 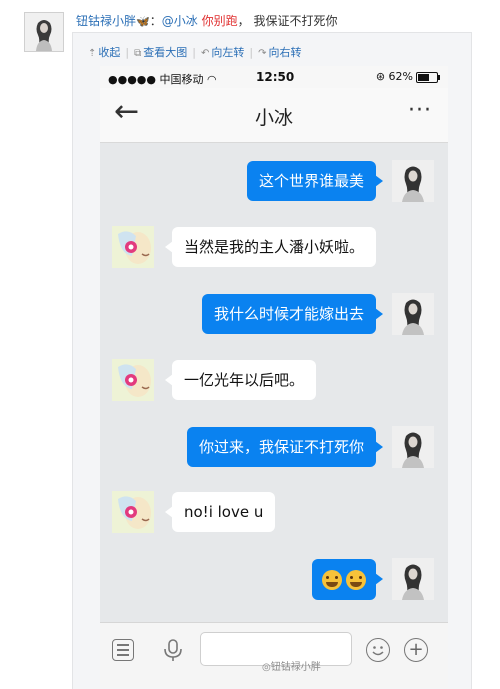 What do you see at coordinates (400, 76) in the screenshot?
I see `battery-percent: 62%` at bounding box center [400, 76].